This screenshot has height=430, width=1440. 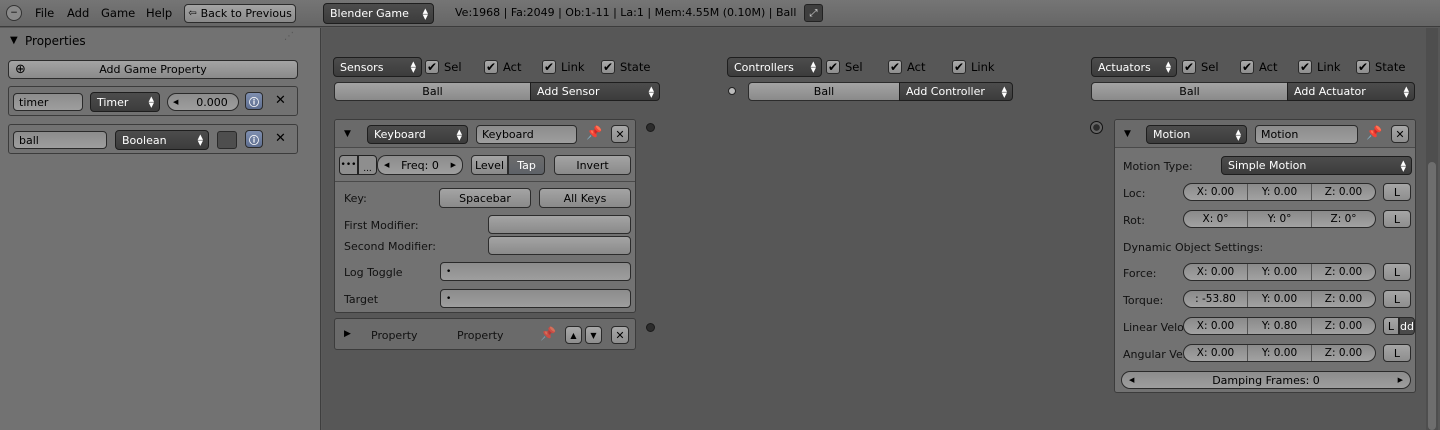 What do you see at coordinates (1343, 272) in the screenshot?
I see `force-z: Z: 0.00` at bounding box center [1343, 272].